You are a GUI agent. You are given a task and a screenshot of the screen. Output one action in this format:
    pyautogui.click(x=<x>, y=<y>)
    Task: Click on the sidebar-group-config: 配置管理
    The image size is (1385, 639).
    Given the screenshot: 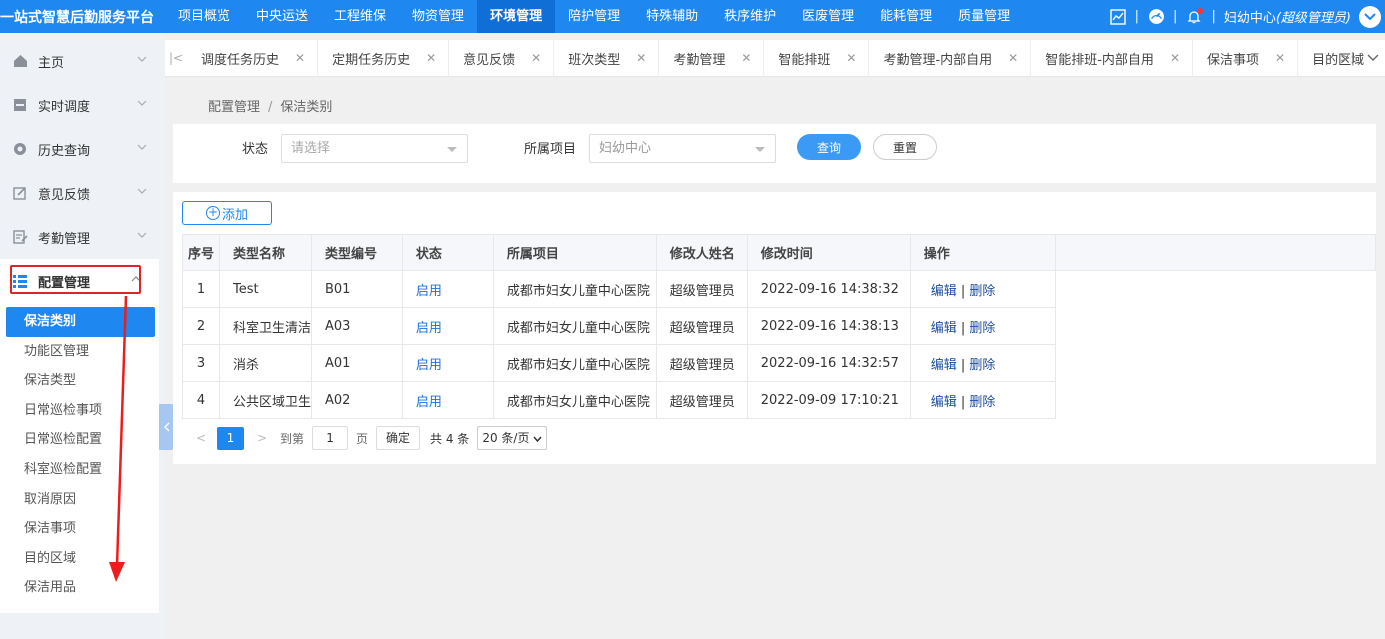 What is the action you would take?
    pyautogui.click(x=79, y=281)
    